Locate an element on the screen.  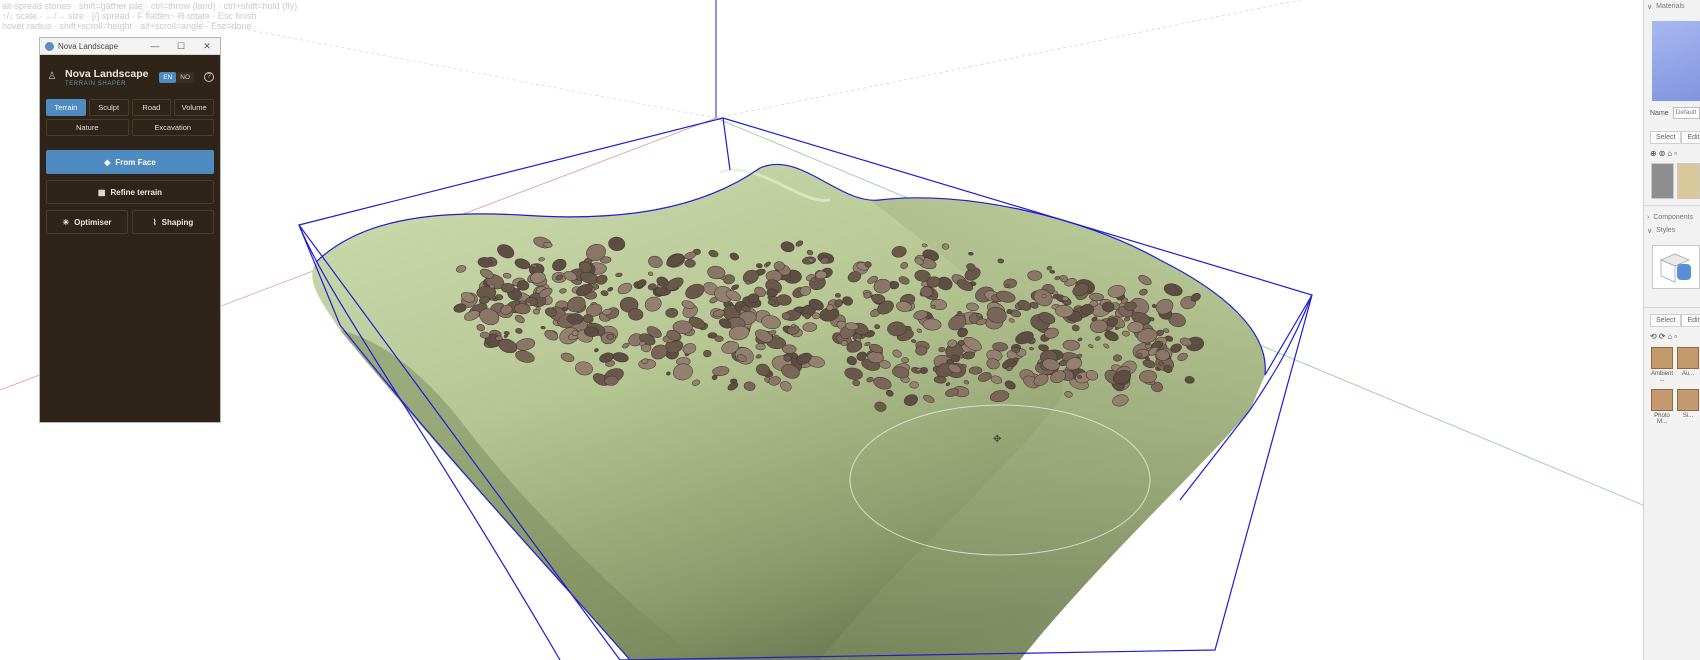
plugin-titlebar: Nova Landscape — ☐ ✕ is located at coordinates (130, 46).